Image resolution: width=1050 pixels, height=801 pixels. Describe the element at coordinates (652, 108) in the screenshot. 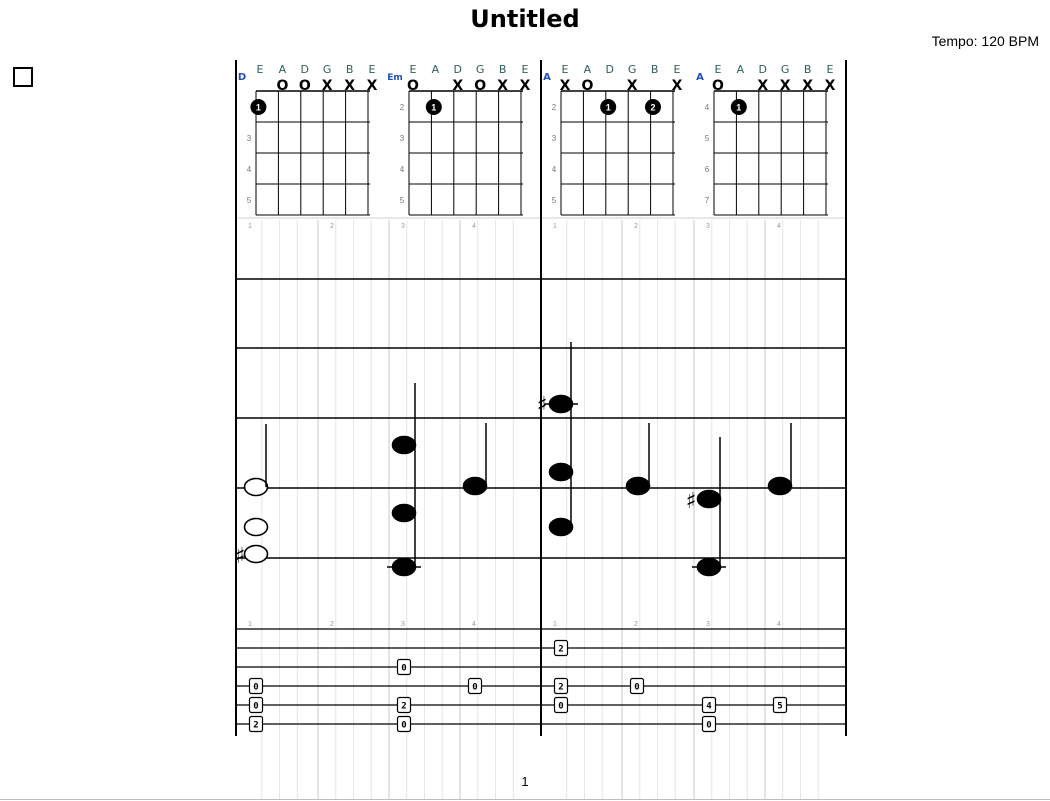

I see `finger-number: 2` at that location.